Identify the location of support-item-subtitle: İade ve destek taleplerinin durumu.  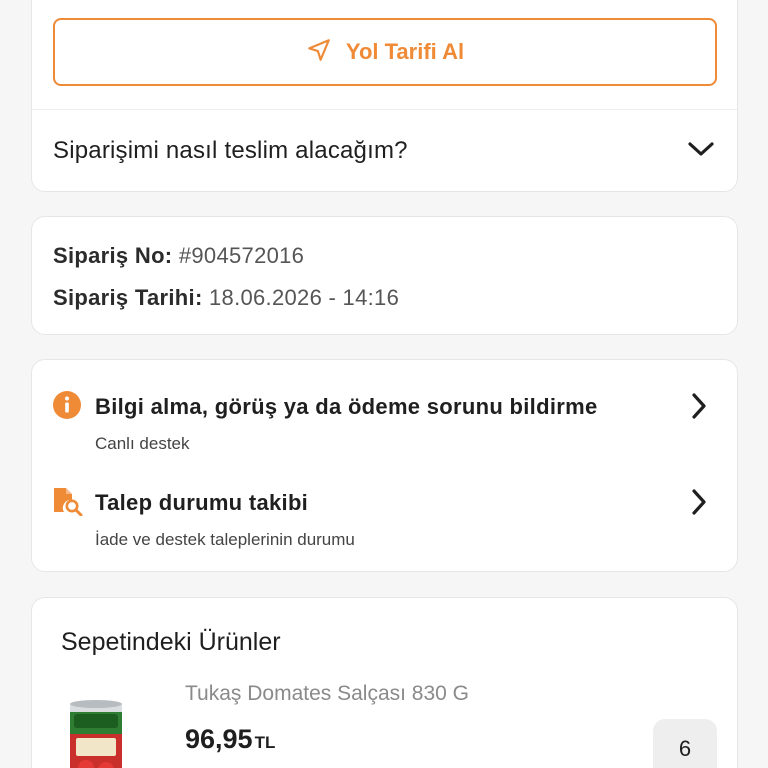
(225, 539).